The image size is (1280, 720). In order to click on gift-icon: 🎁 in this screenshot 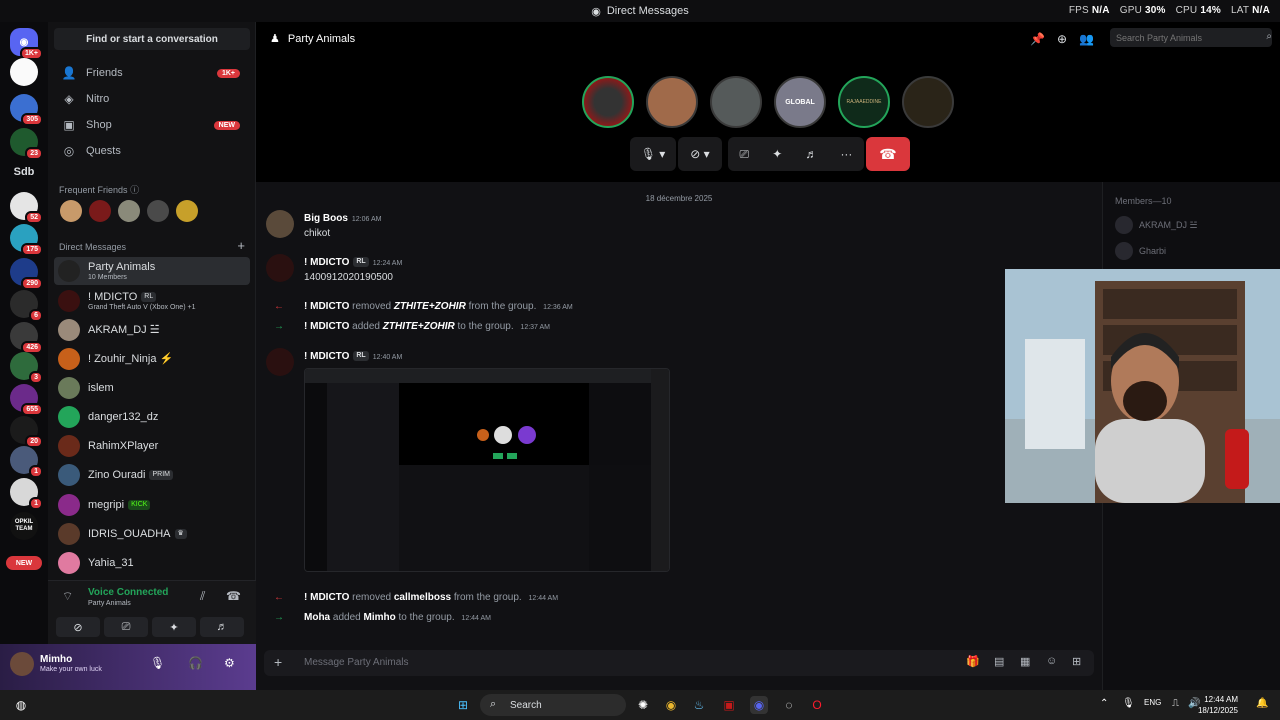, I will do `click(973, 661)`.